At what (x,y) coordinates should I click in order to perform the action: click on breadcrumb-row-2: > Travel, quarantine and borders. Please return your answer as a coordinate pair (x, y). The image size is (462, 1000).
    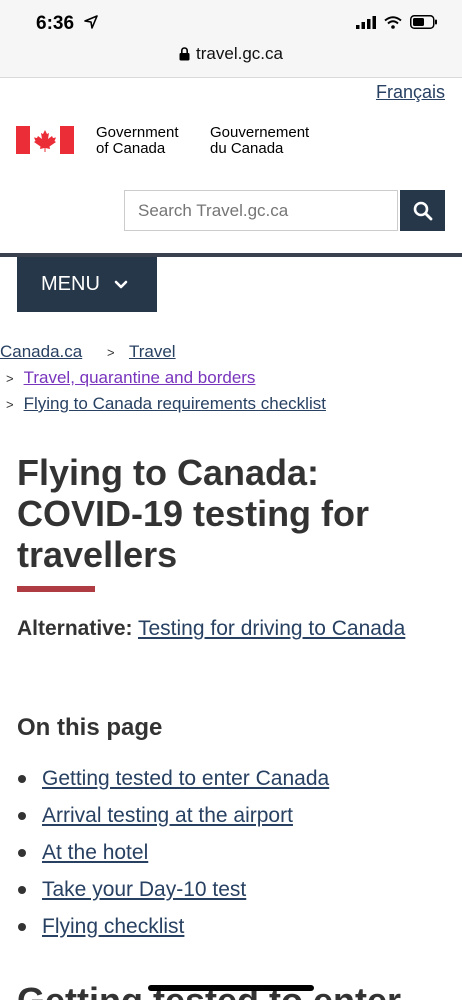
    Looking at the image, I should click on (130, 378).